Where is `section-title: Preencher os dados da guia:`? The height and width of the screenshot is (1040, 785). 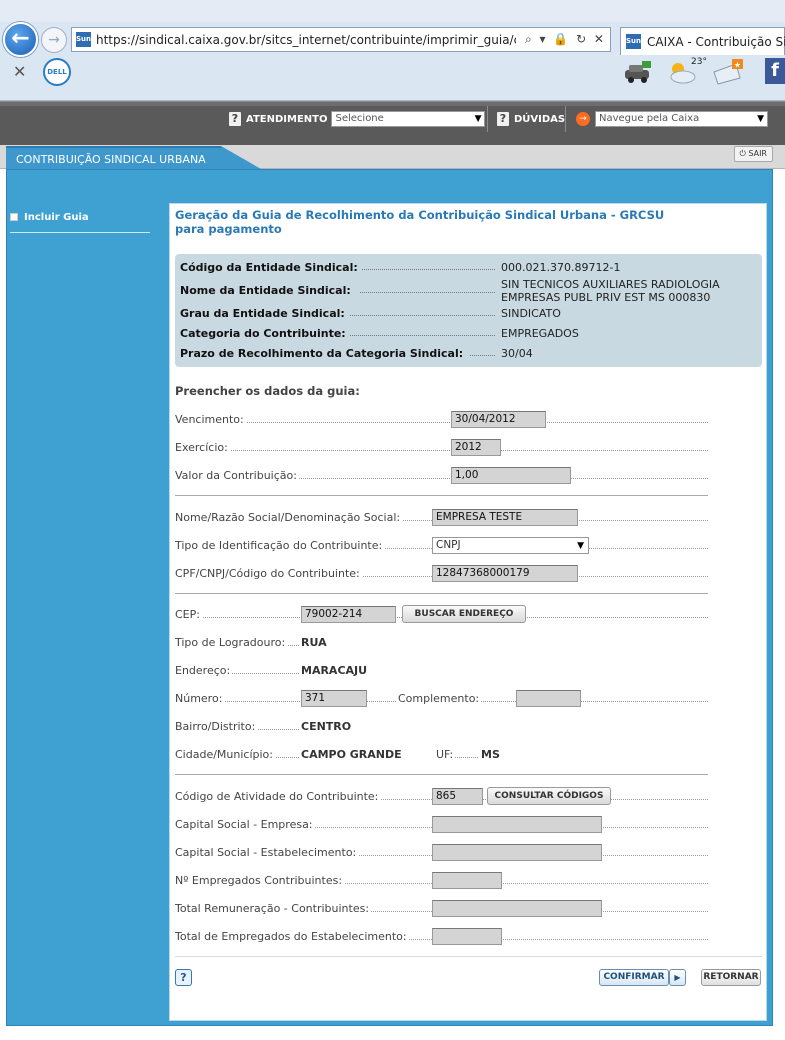 section-title: Preencher os dados da guia: is located at coordinates (267, 391).